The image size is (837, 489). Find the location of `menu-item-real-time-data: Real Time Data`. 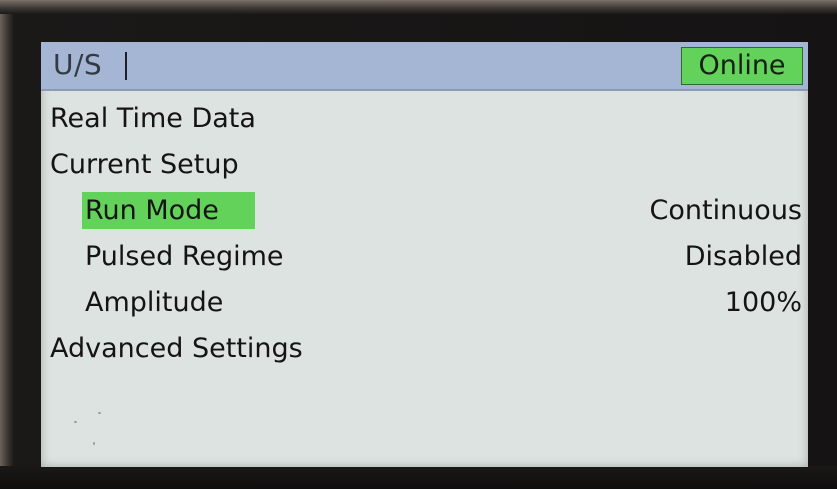

menu-item-real-time-data: Real Time Data is located at coordinates (153, 119).